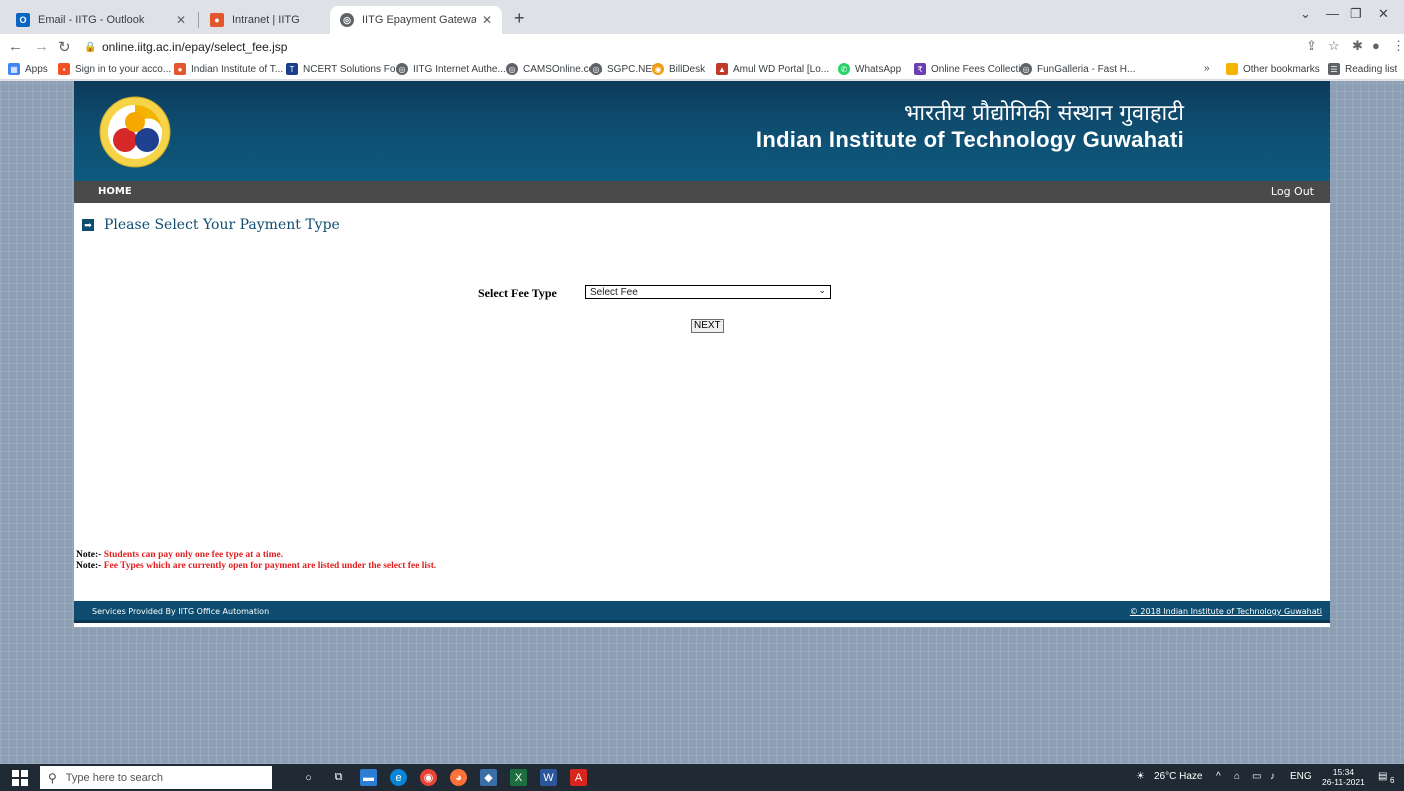 The image size is (1404, 791). What do you see at coordinates (41, 46) in the screenshot?
I see `forward-icon: →` at bounding box center [41, 46].